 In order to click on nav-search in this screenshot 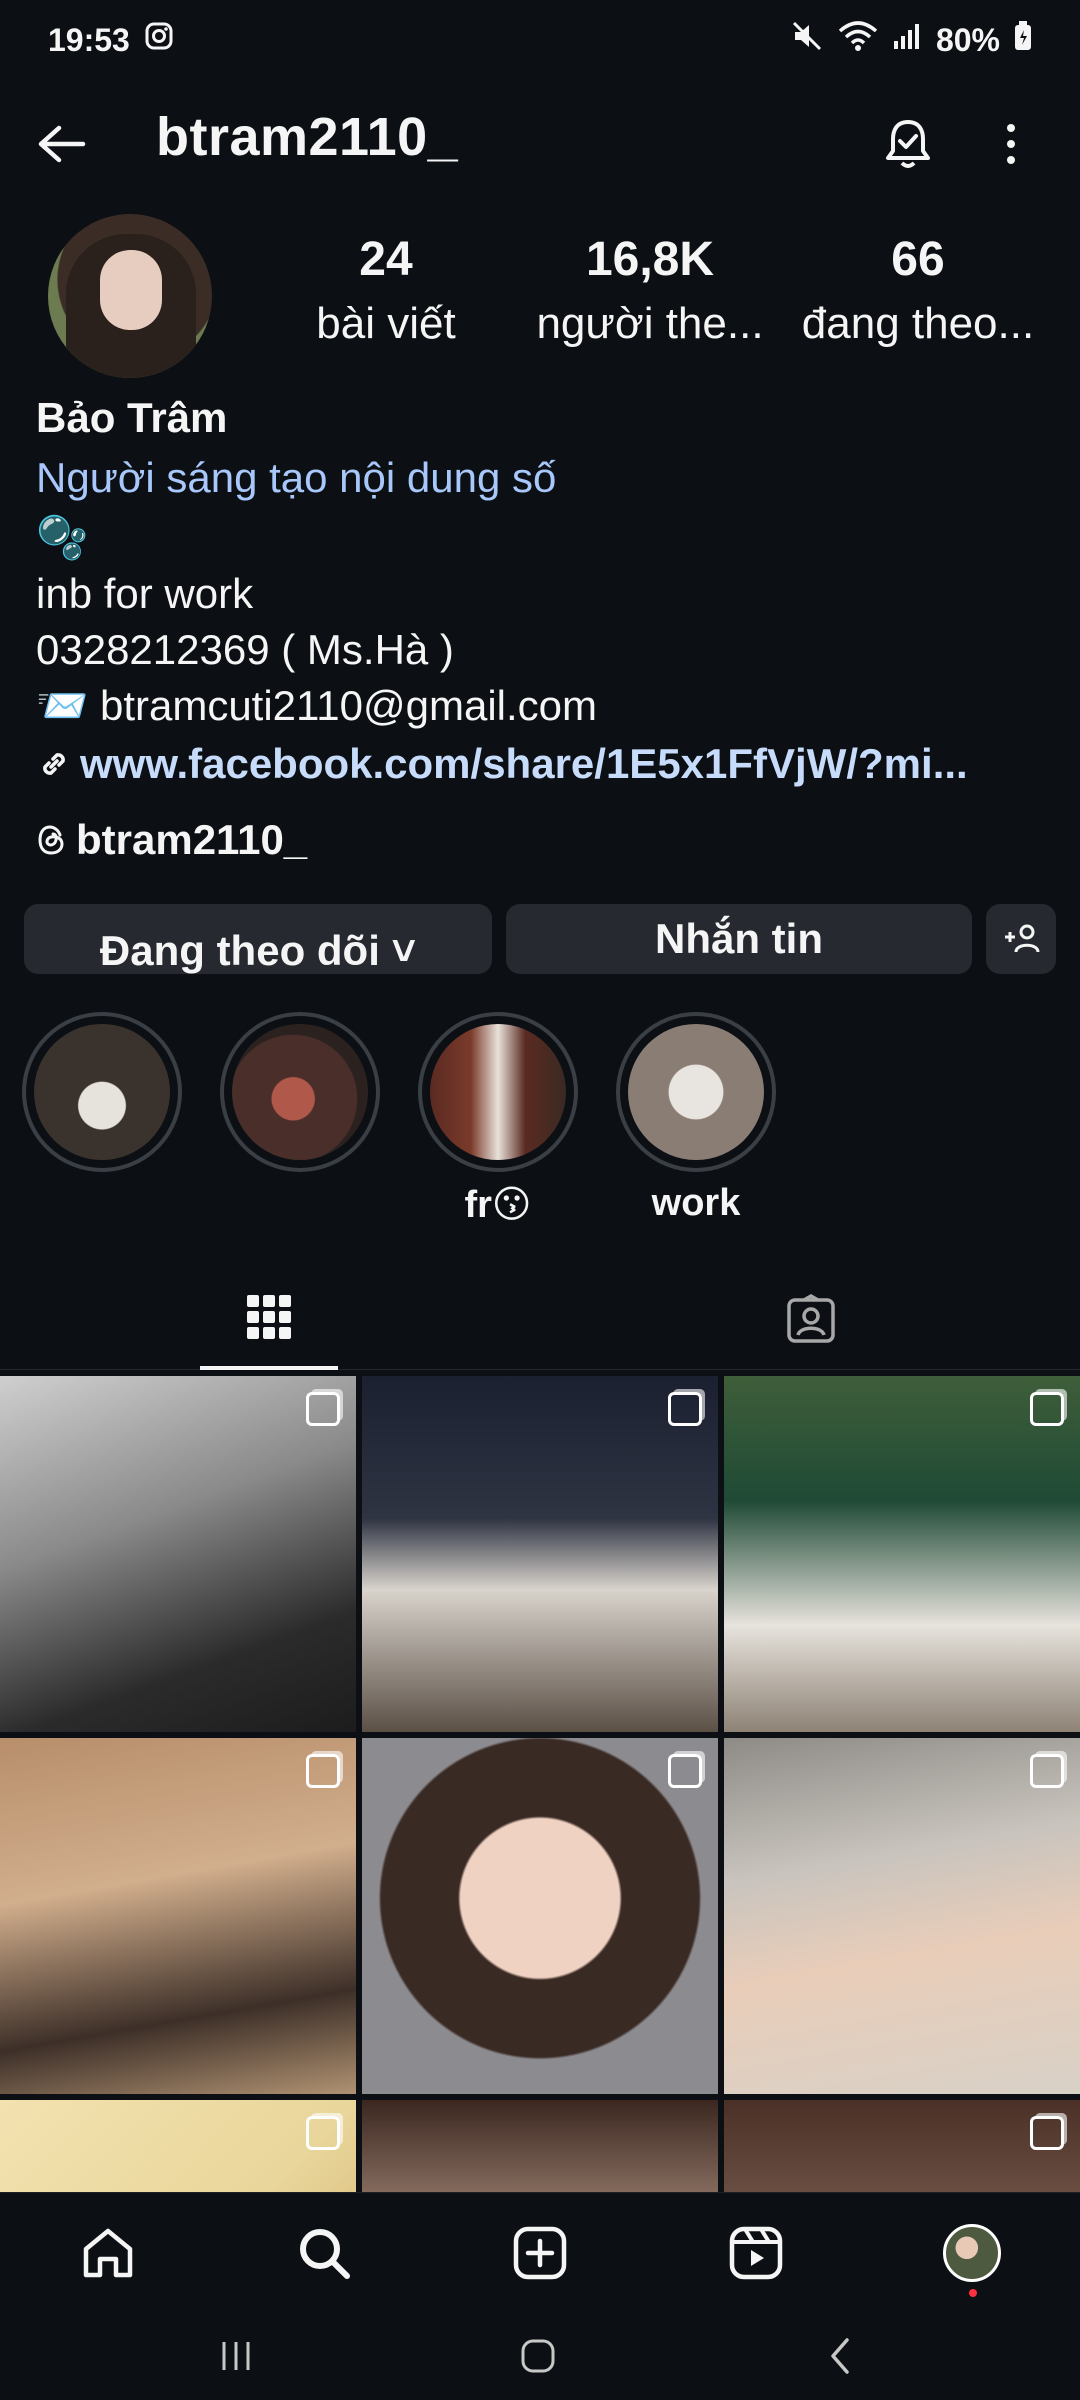, I will do `click(324, 2253)`.